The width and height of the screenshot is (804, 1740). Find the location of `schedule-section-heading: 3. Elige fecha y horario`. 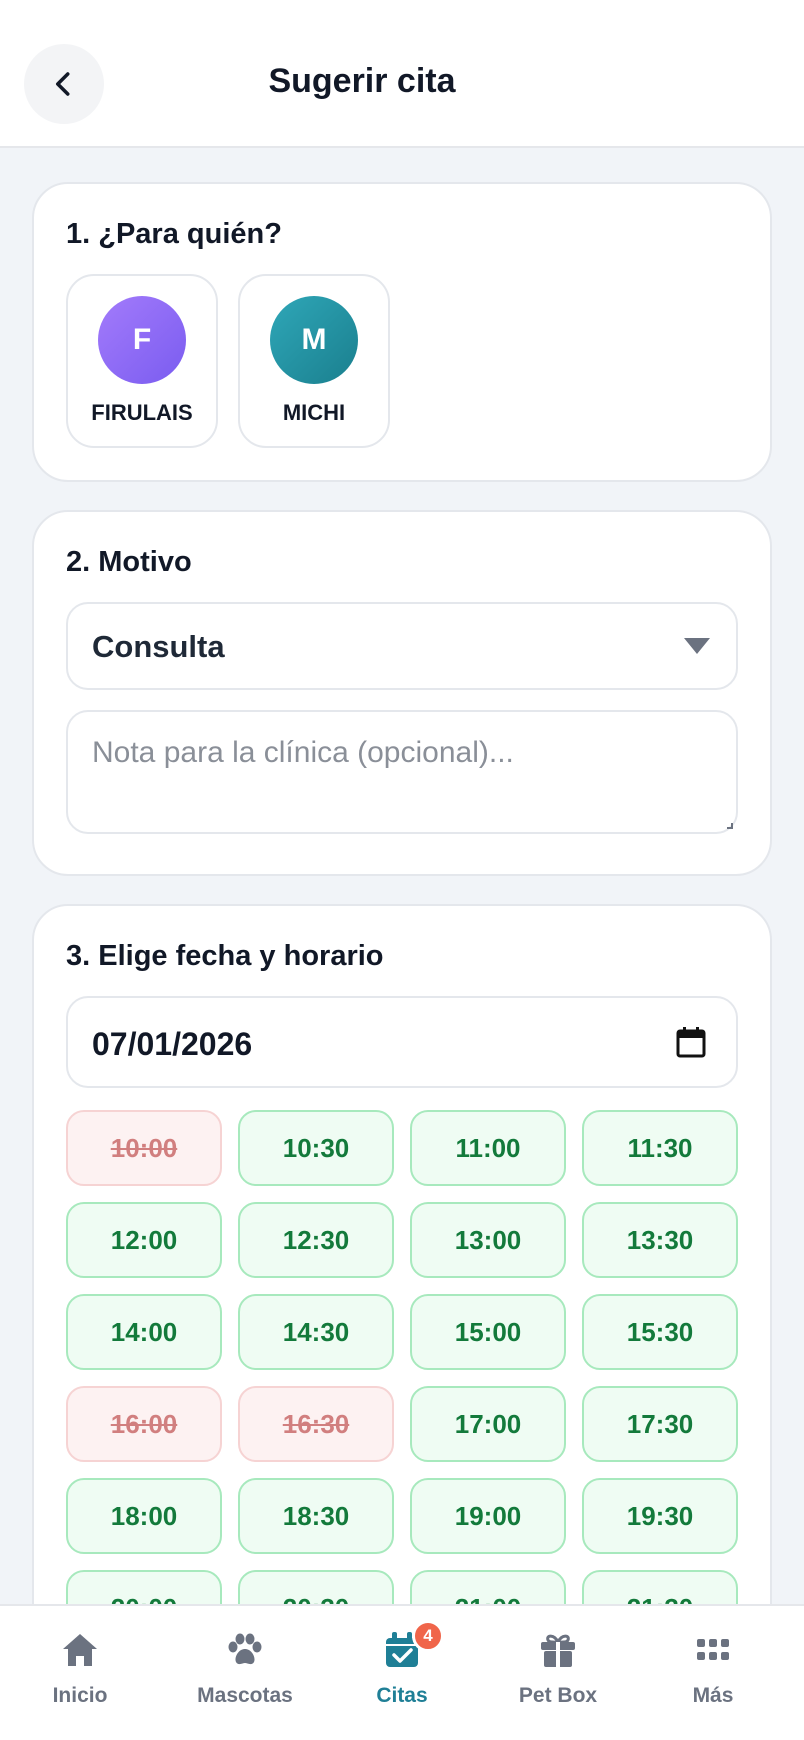

schedule-section-heading: 3. Elige fecha y horario is located at coordinates (225, 956).